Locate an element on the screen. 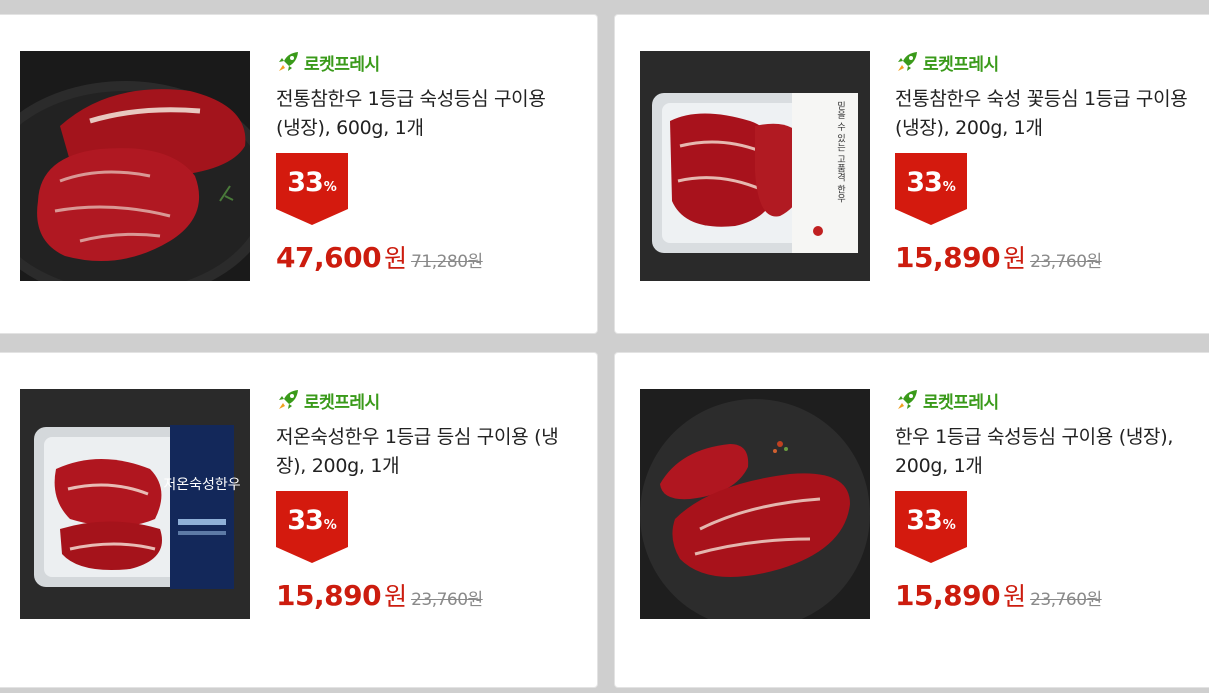 The height and width of the screenshot is (693, 1209). product-image: 믿을 수 있는 고품격 한우 is located at coordinates (755, 166).